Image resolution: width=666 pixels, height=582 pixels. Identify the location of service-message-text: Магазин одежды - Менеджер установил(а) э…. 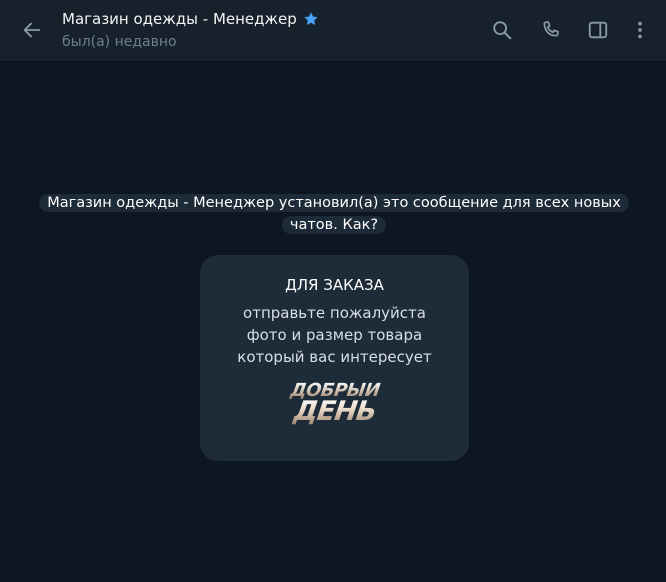
(334, 214).